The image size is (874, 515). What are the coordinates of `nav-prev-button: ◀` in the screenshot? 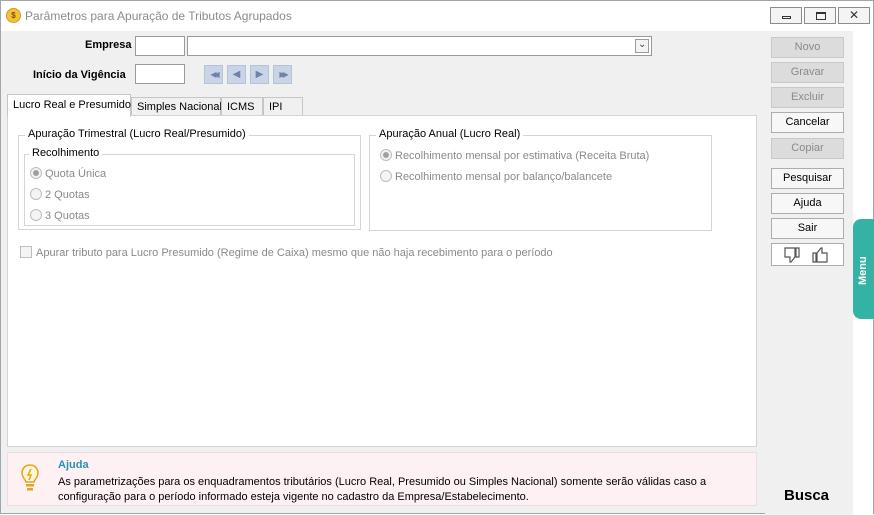 It's located at (236, 74).